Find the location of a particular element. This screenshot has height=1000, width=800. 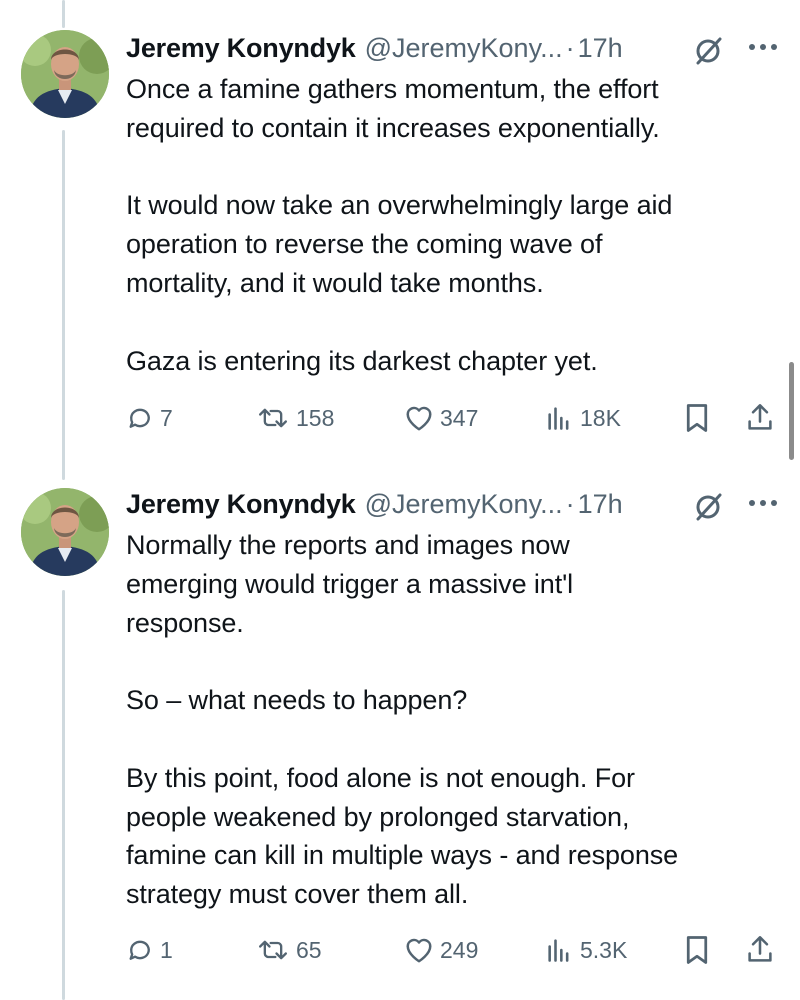

reply-button: 7 is located at coordinates (149, 418).